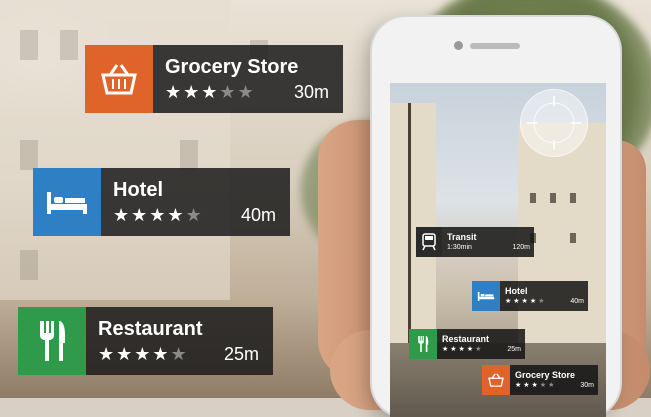 This screenshot has width=651, height=417. I want to click on train-icon, so click(429, 242).